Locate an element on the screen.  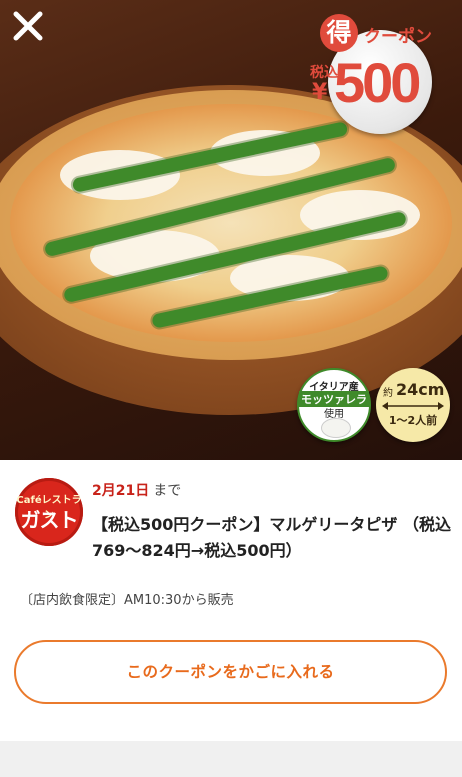
yen-sign: ¥ is located at coordinates (320, 92).